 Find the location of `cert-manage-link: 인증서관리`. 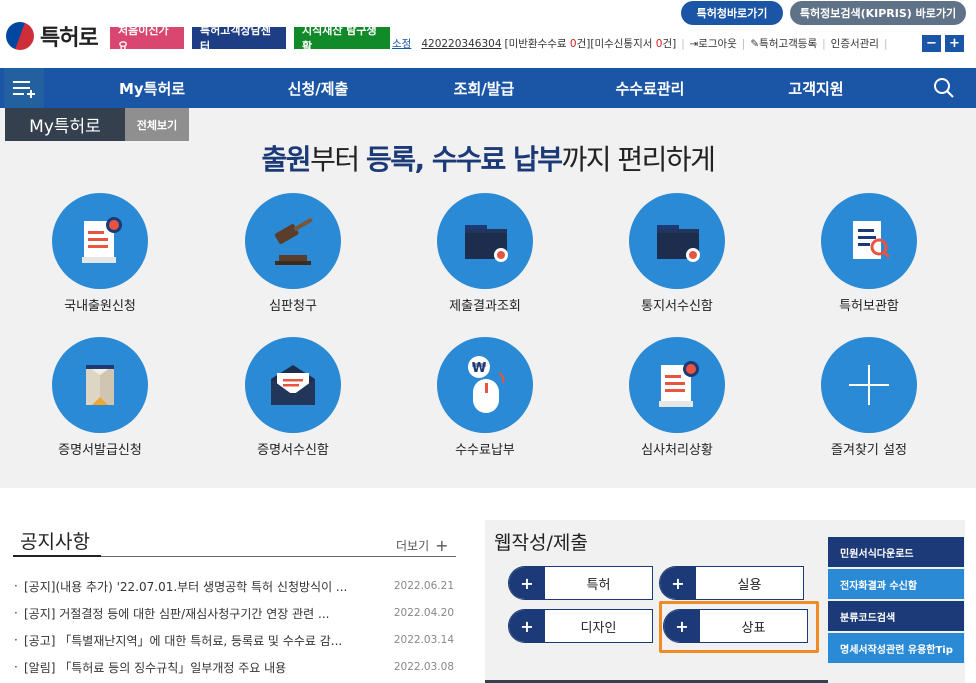

cert-manage-link: 인증서관리 is located at coordinates (855, 43).